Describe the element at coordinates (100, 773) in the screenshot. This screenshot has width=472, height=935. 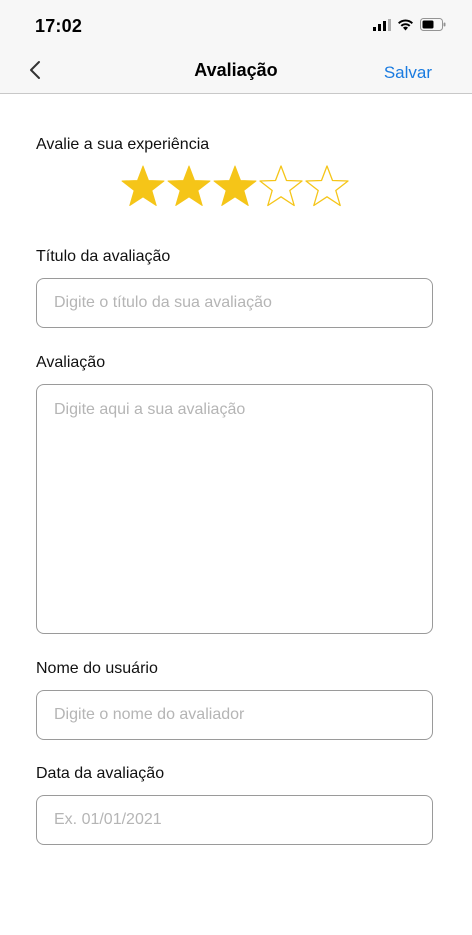
I see `date-label: Data da avaliação` at that location.